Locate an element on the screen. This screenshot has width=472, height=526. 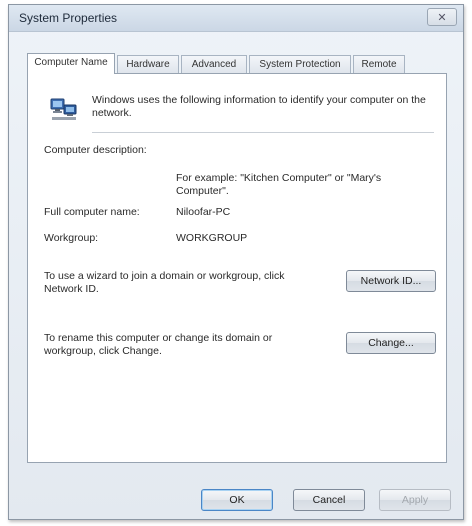
close-button: ✕ is located at coordinates (442, 17).